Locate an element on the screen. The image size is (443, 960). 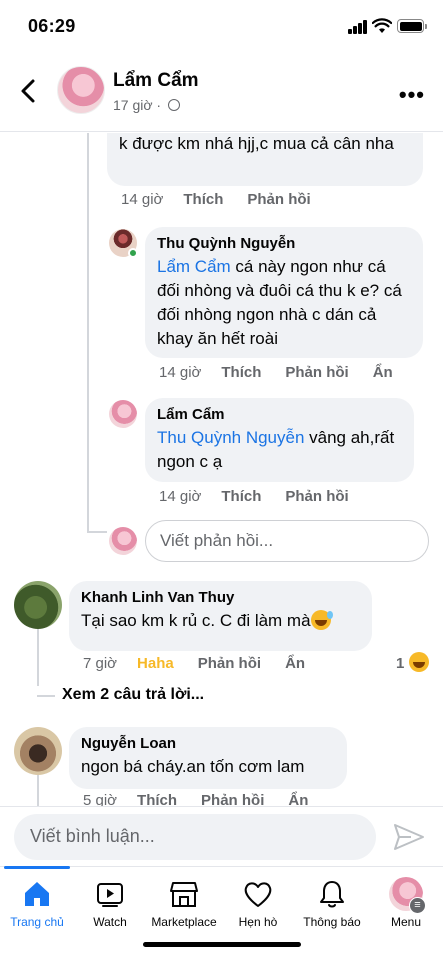
tab-label: Hẹn hò is located at coordinates (258, 922).